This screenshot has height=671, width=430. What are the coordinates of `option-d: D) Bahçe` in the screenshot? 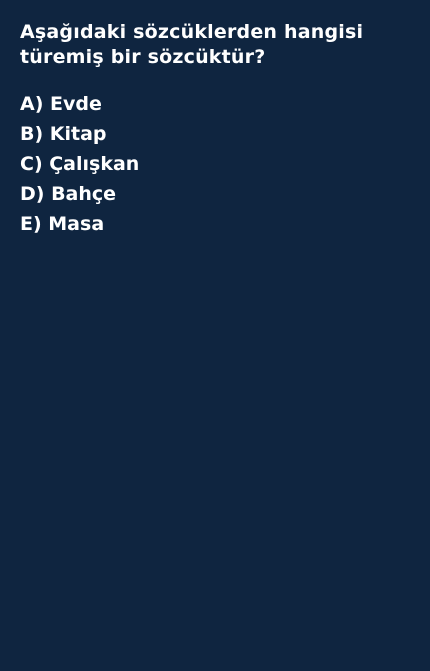 It's located at (215, 194).